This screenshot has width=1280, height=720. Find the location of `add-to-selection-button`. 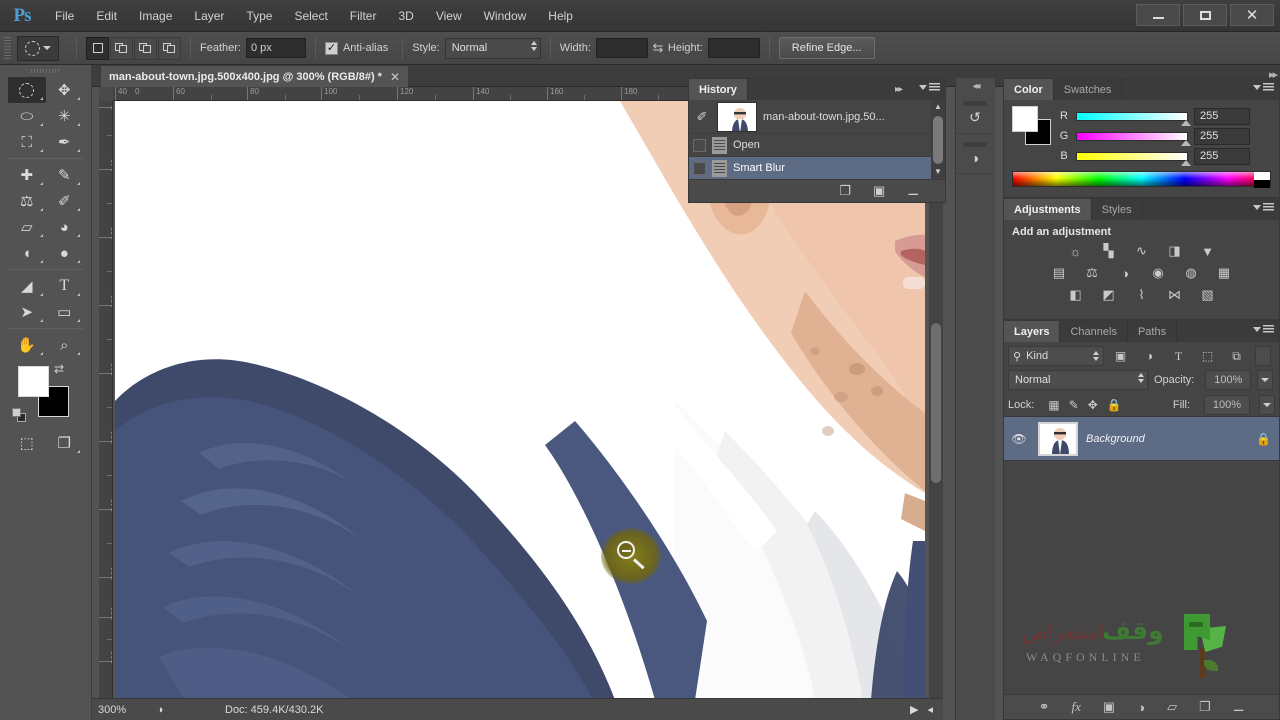

add-to-selection-button is located at coordinates (121, 48).